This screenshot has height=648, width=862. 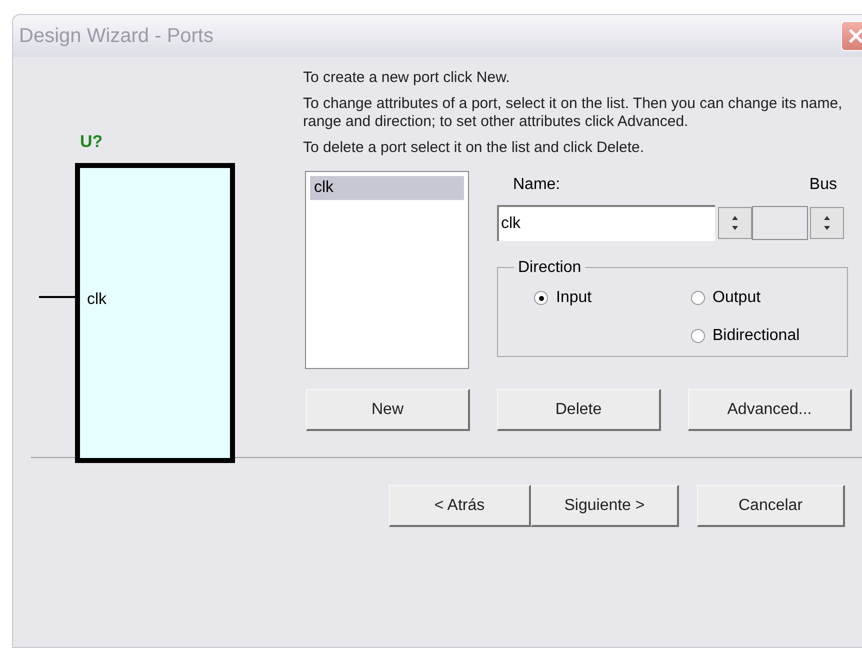 I want to click on close-button, so click(x=851, y=36).